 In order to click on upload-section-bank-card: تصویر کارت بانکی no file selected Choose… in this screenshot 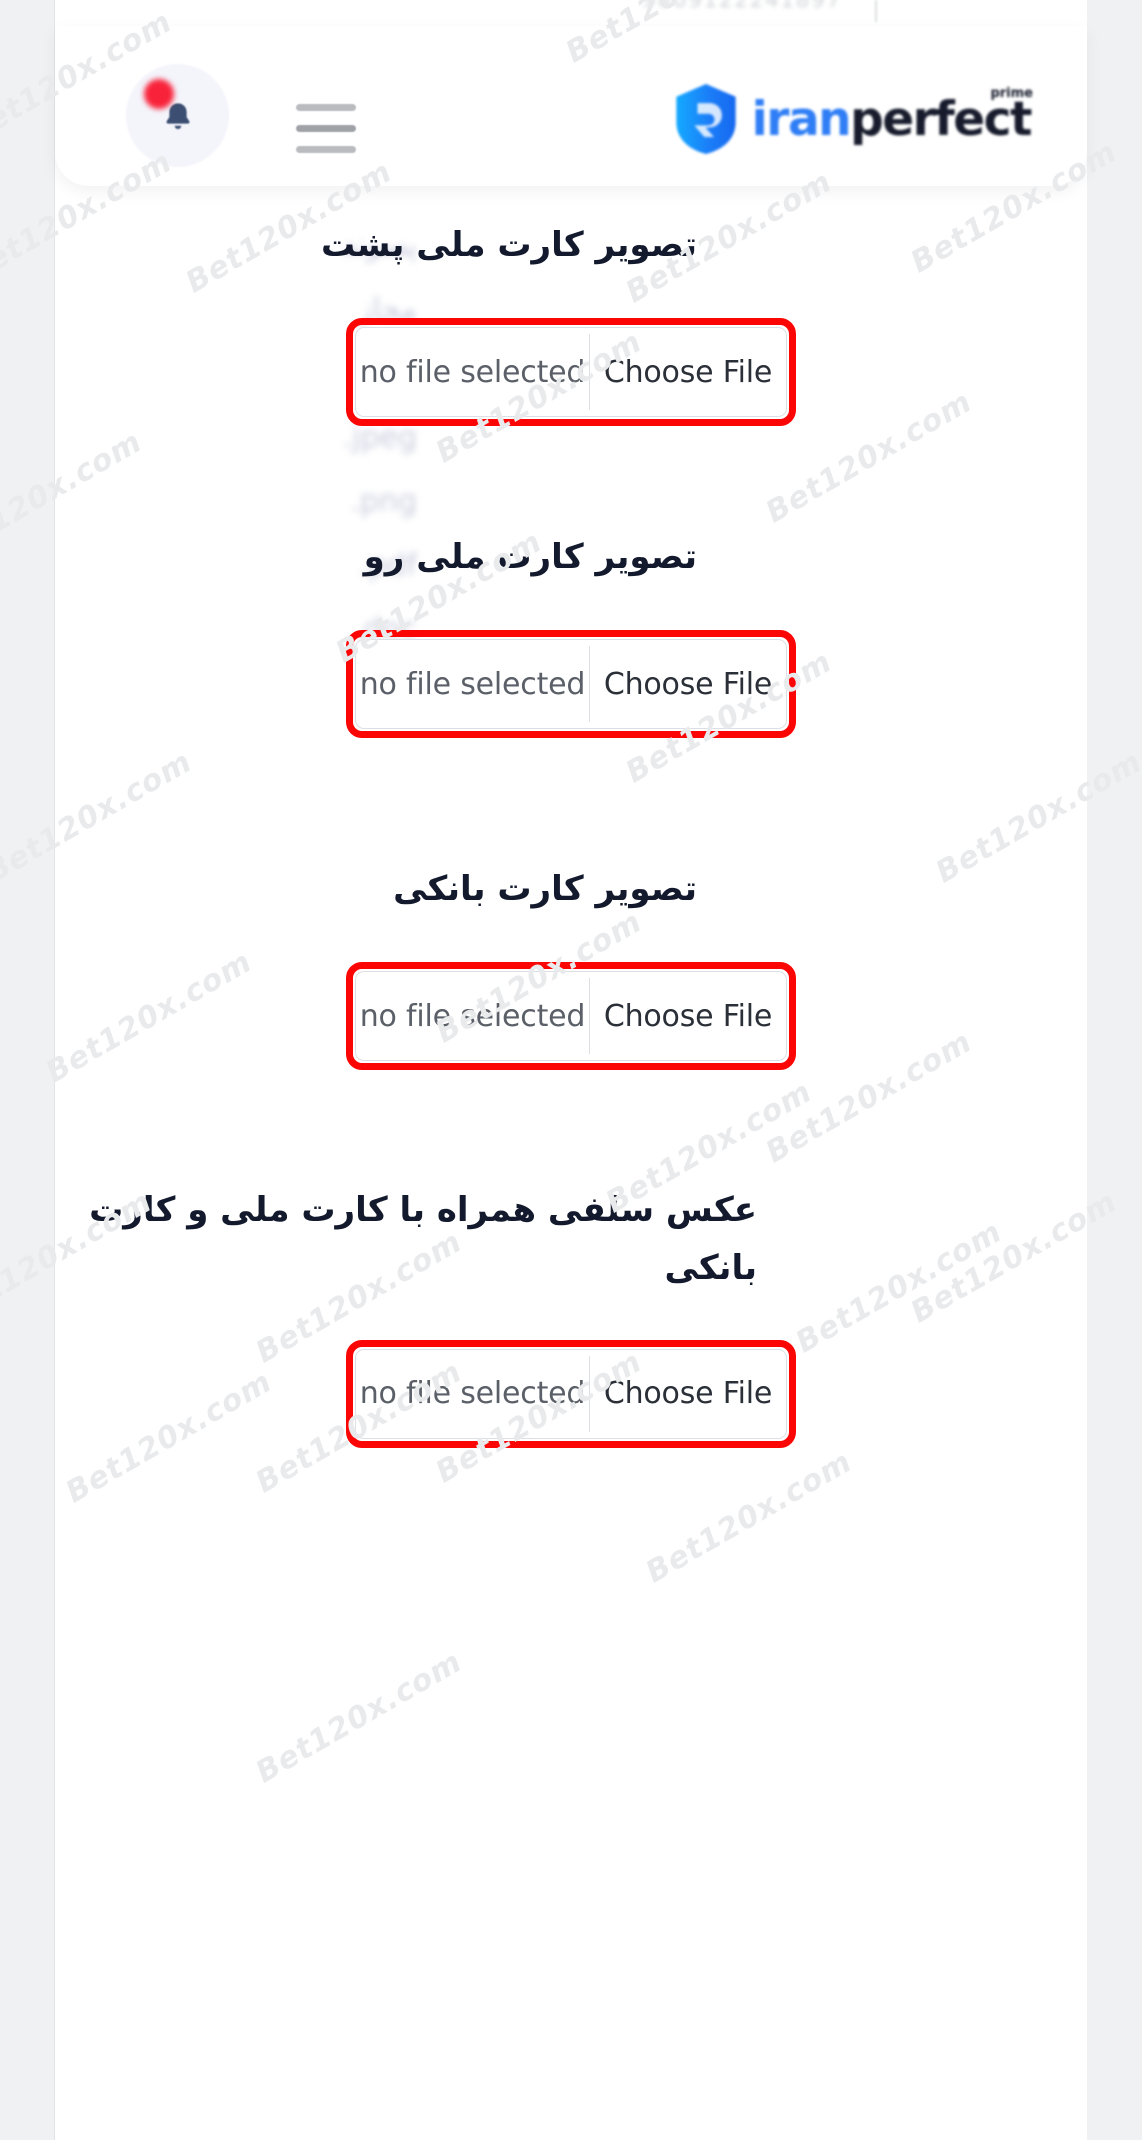, I will do `click(571, 968)`.